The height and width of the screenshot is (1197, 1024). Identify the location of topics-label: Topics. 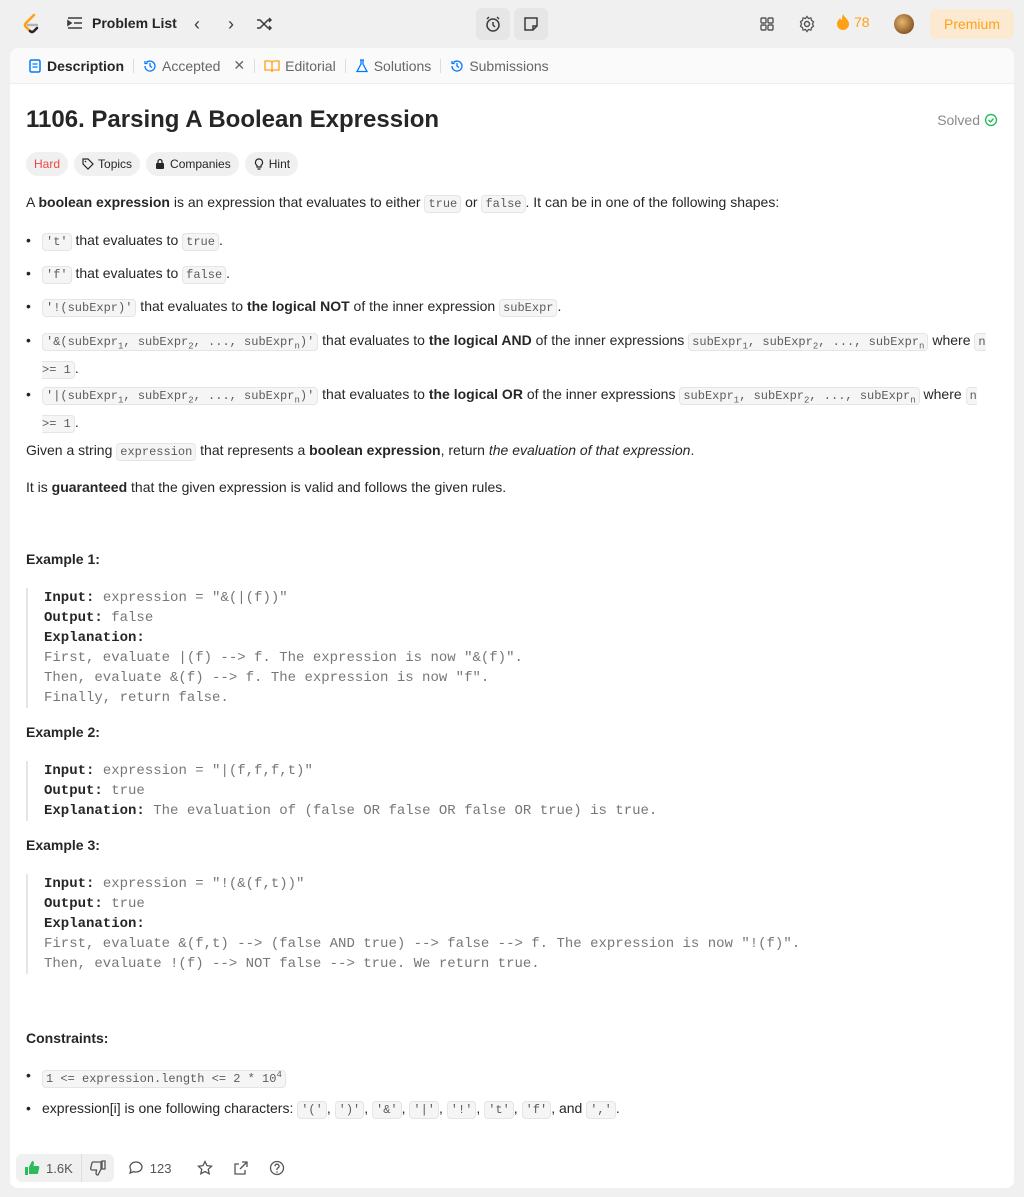
(115, 164).